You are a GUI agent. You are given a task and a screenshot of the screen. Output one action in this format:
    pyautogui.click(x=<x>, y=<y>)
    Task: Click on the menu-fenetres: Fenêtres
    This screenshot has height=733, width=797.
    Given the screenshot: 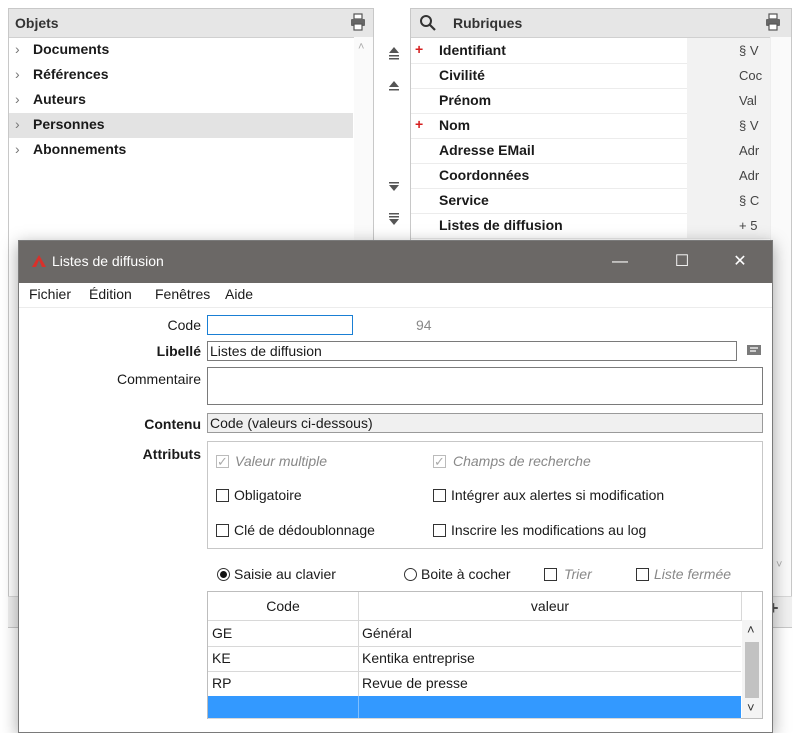 What is the action you would take?
    pyautogui.click(x=182, y=294)
    